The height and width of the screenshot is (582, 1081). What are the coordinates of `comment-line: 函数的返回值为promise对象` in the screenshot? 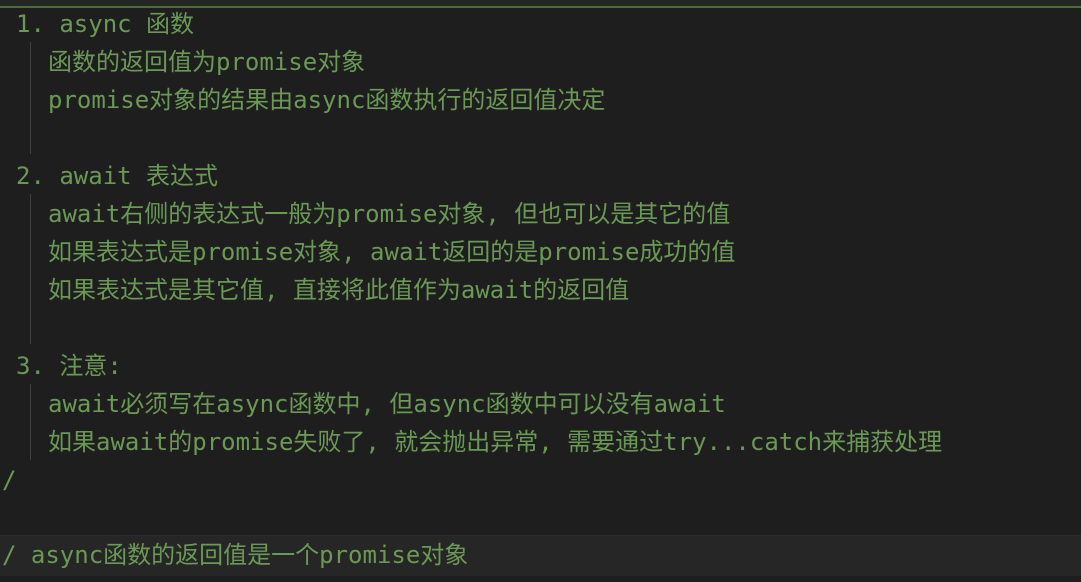 It's located at (207, 62).